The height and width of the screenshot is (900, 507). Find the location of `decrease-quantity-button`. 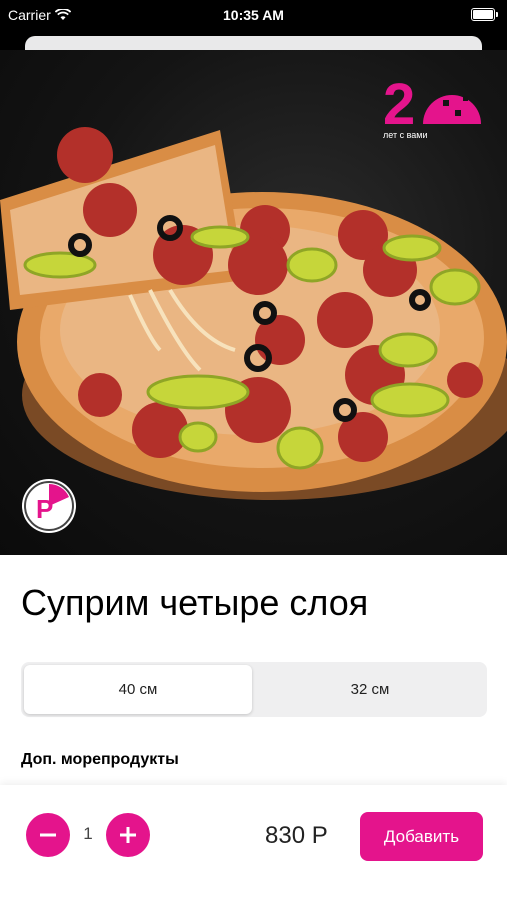

decrease-quantity-button is located at coordinates (48, 835).